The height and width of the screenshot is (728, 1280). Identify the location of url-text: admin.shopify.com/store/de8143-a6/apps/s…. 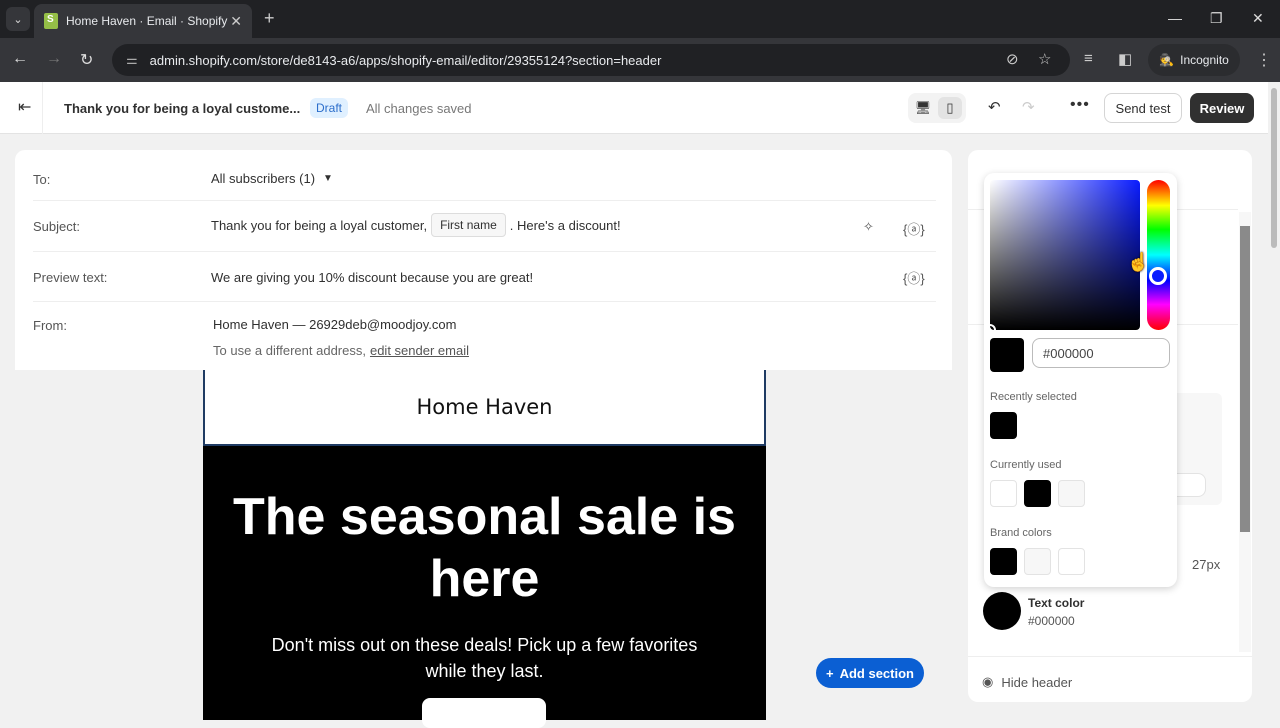
(405, 60).